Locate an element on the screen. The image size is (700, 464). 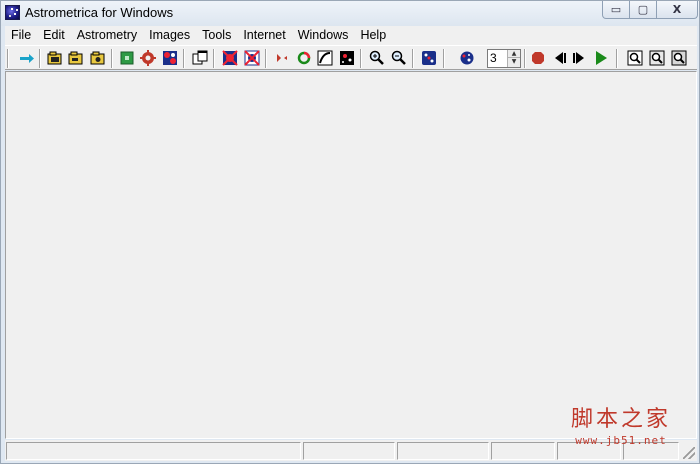
black-image-icon is located at coordinates (347, 58).